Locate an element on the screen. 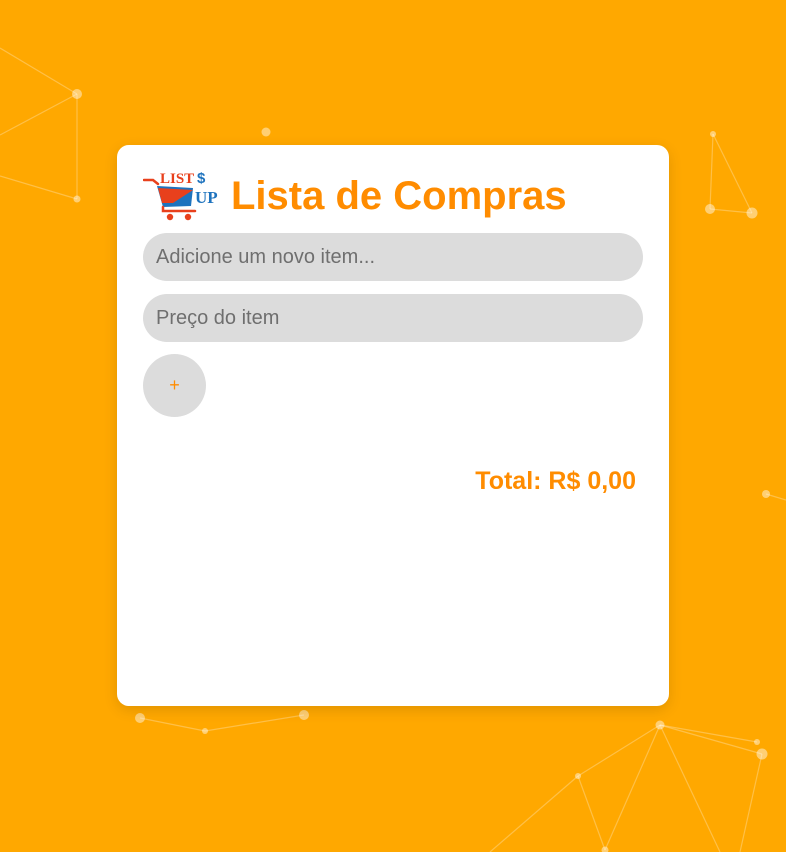 The width and height of the screenshot is (786, 852). item-name-input is located at coordinates (393, 257).